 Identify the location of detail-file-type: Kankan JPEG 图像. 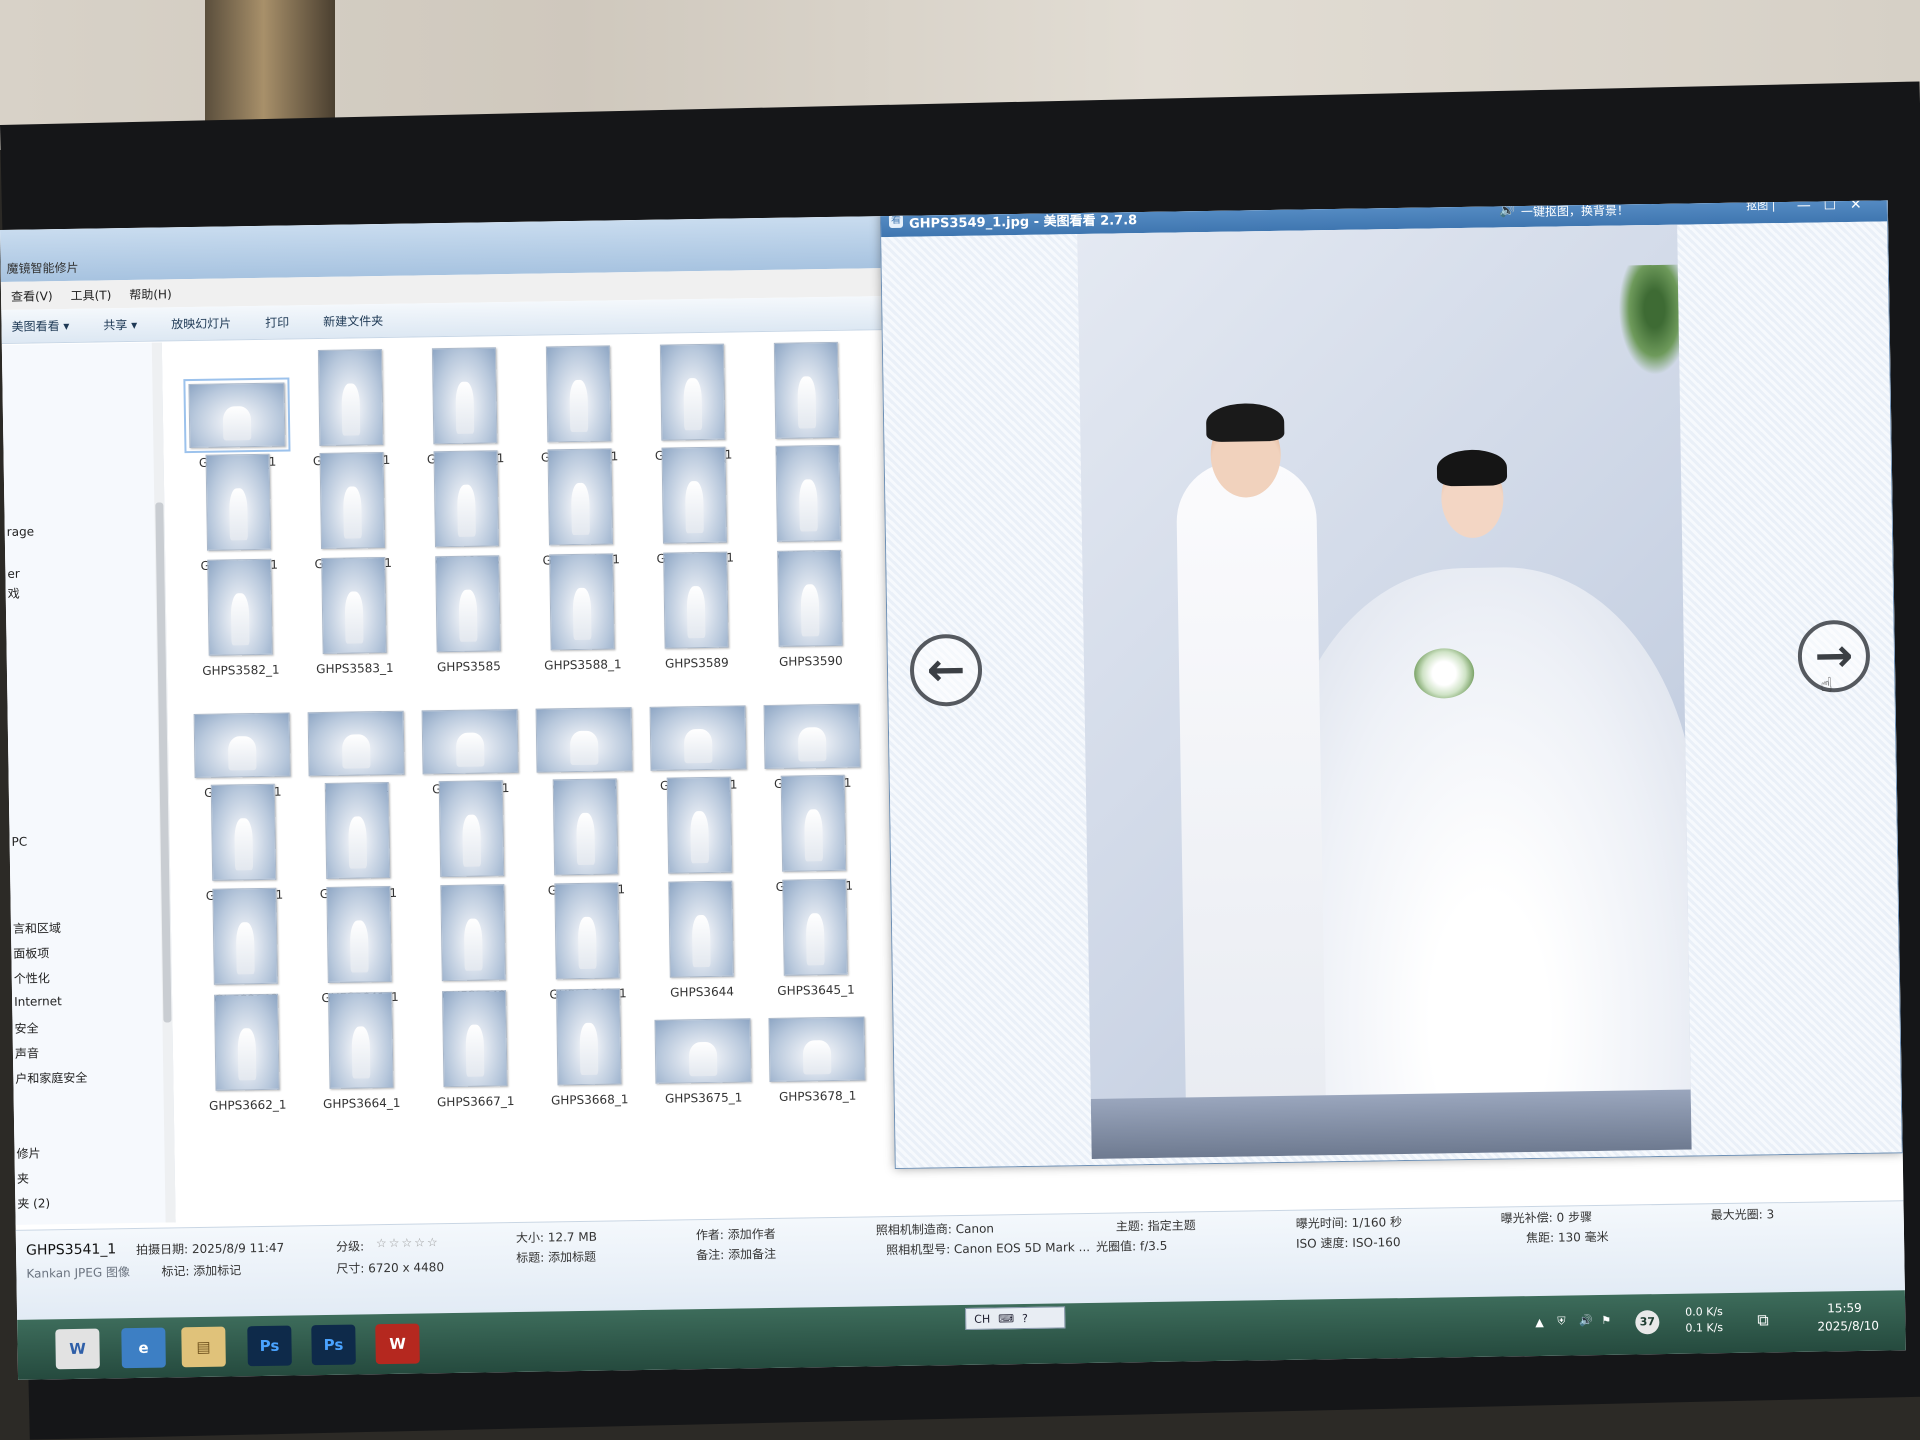
(78, 1273).